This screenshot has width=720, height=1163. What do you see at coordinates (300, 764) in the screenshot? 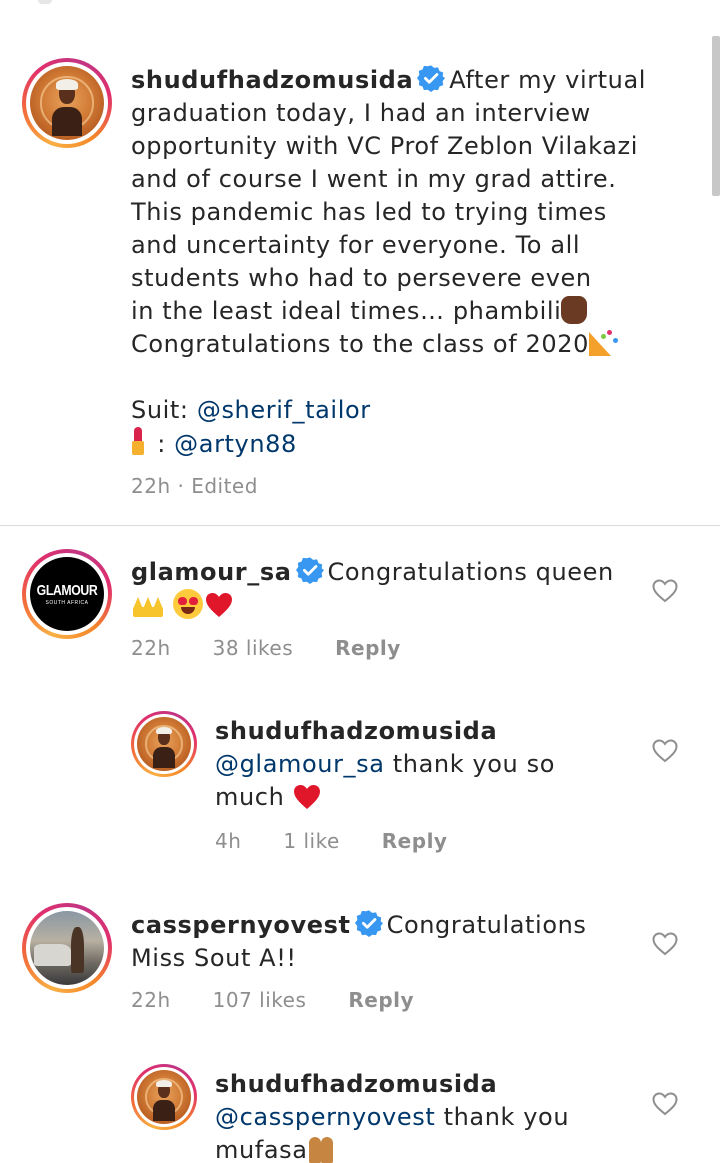
I see `reply-mention-link: @glamour_sa` at bounding box center [300, 764].